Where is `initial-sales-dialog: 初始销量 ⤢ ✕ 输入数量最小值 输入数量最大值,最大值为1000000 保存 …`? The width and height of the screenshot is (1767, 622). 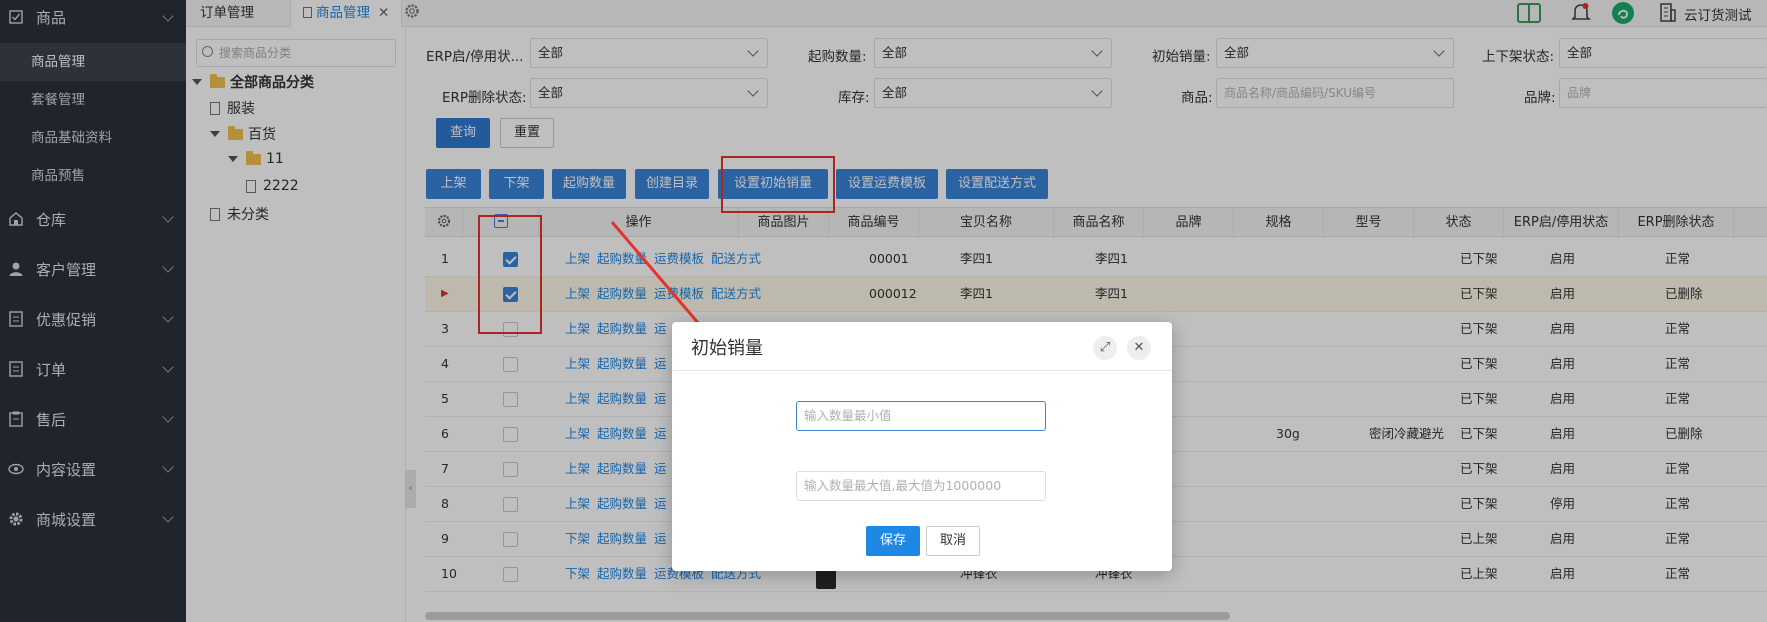 initial-sales-dialog: 初始销量 ⤢ ✕ 输入数量最小值 输入数量最大值,最大值为1000000 保存 … is located at coordinates (922, 446).